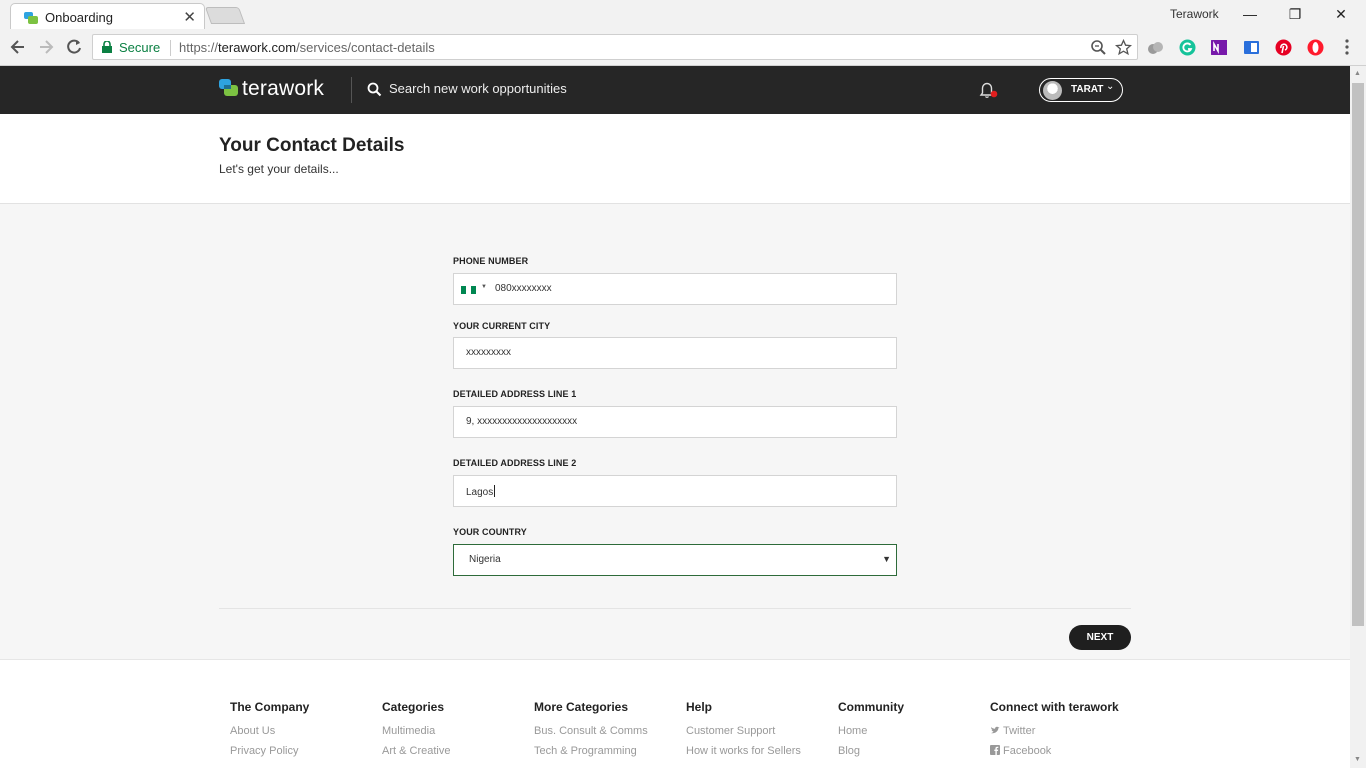 The width and height of the screenshot is (1366, 768). What do you see at coordinates (228, 87) in the screenshot?
I see `terawork-logo-icon` at bounding box center [228, 87].